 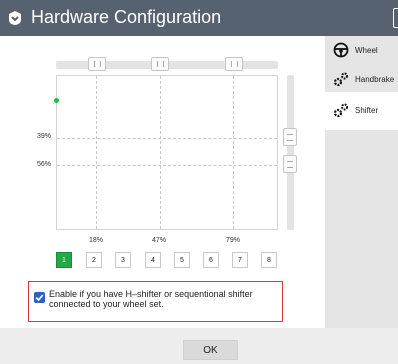 I want to click on sidebar: Wheel Handbrake Shifter, so click(x=361, y=182).